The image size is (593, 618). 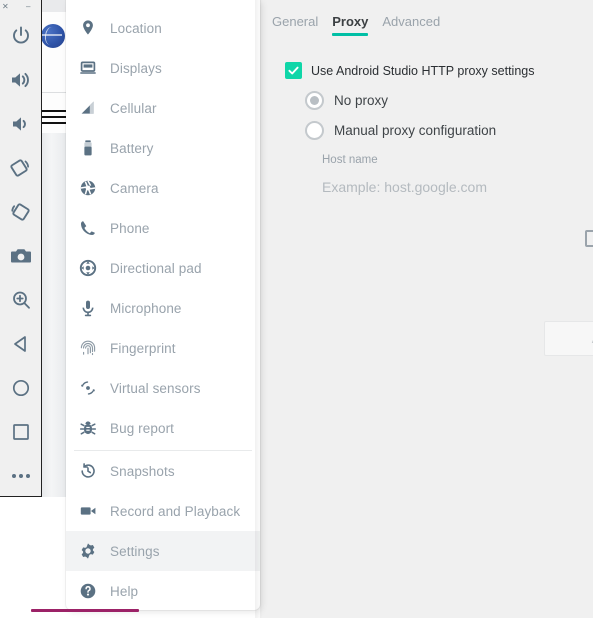 What do you see at coordinates (156, 268) in the screenshot?
I see `sidebar-item-label: Directional pad` at bounding box center [156, 268].